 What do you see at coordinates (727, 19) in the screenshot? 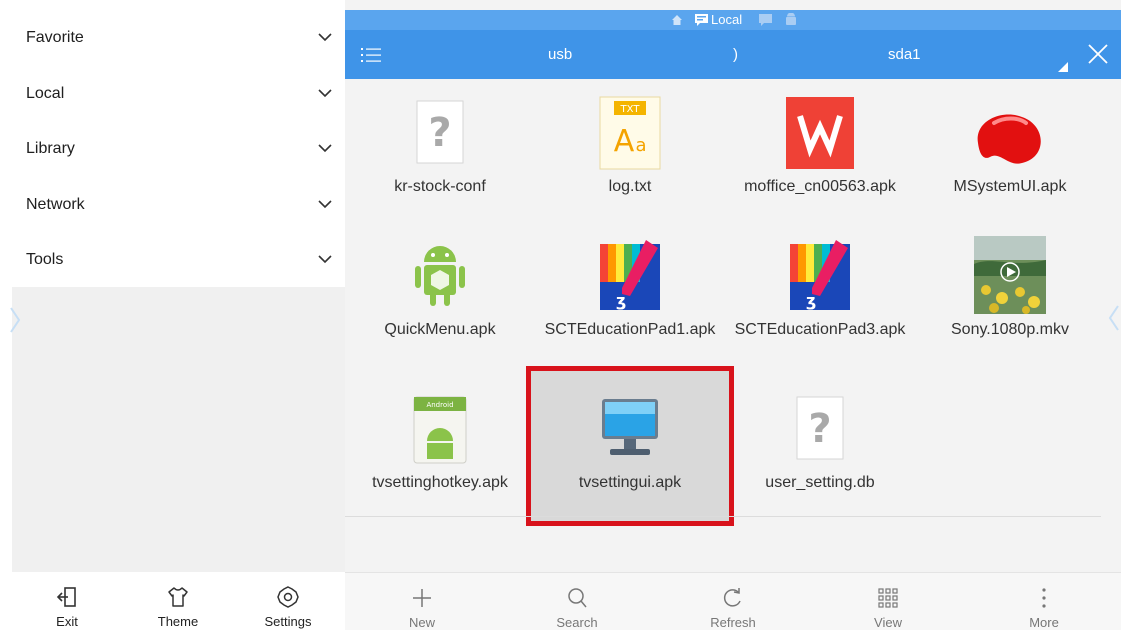
I see `current-location: Local` at bounding box center [727, 19].